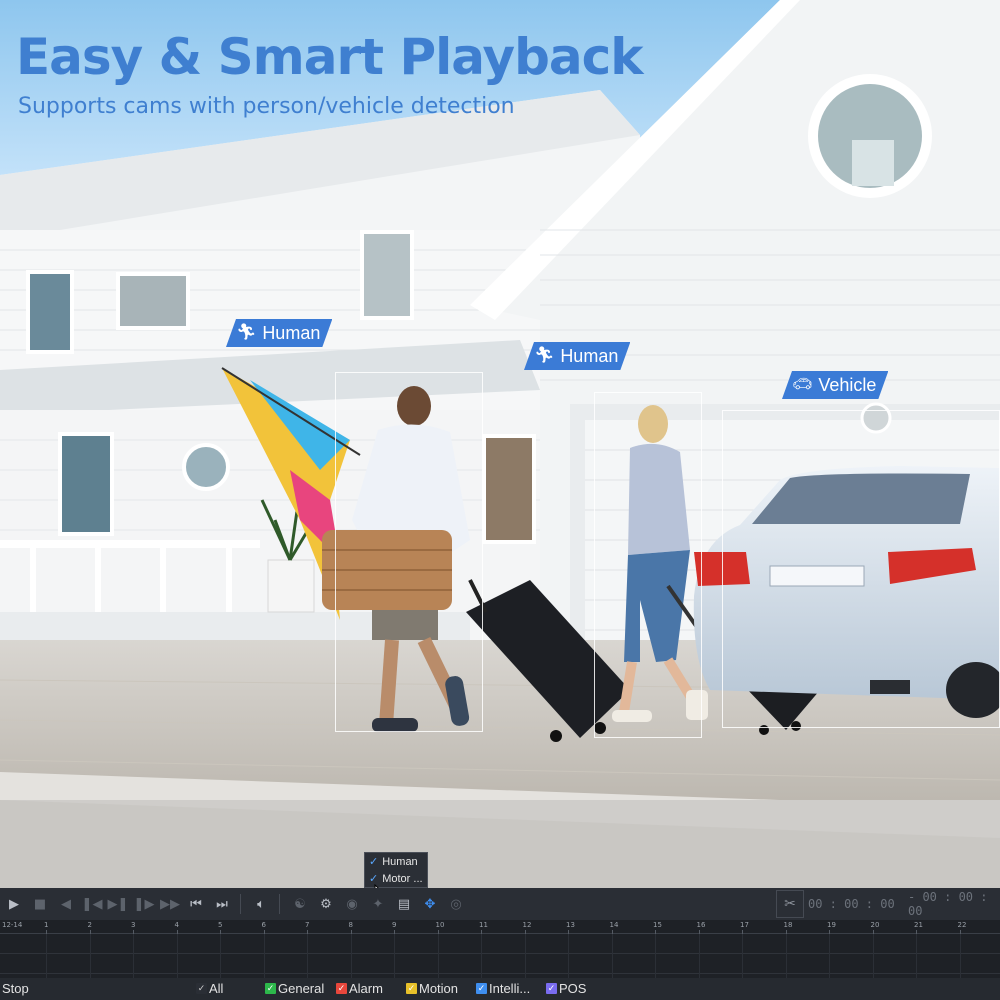  Describe the element at coordinates (222, 904) in the screenshot. I see `skip-end-icon: ⏭` at that location.